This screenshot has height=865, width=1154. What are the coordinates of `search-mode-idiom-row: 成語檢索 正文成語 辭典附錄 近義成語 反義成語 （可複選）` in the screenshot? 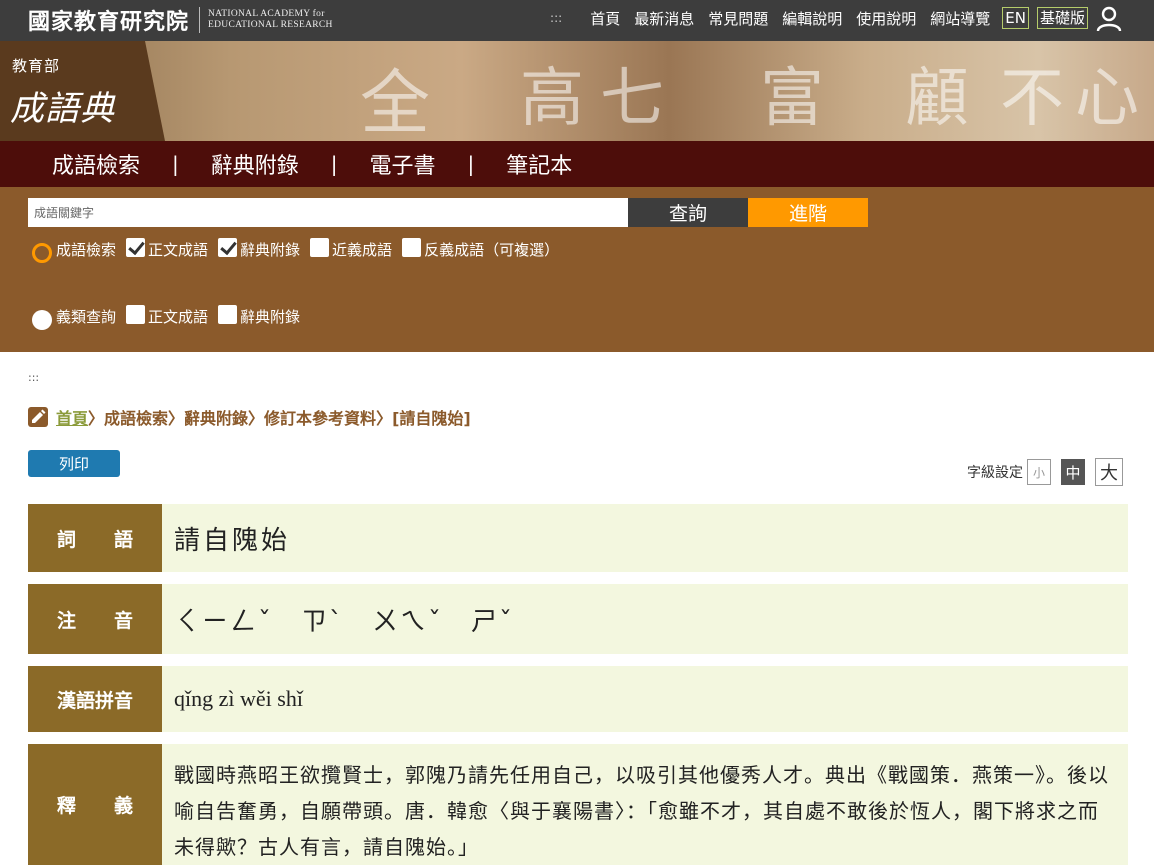 It's located at (296, 250).